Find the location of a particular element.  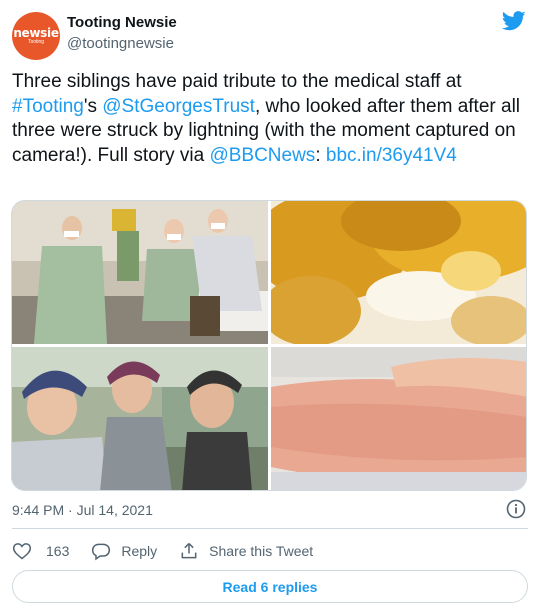

info-icon is located at coordinates (516, 509).